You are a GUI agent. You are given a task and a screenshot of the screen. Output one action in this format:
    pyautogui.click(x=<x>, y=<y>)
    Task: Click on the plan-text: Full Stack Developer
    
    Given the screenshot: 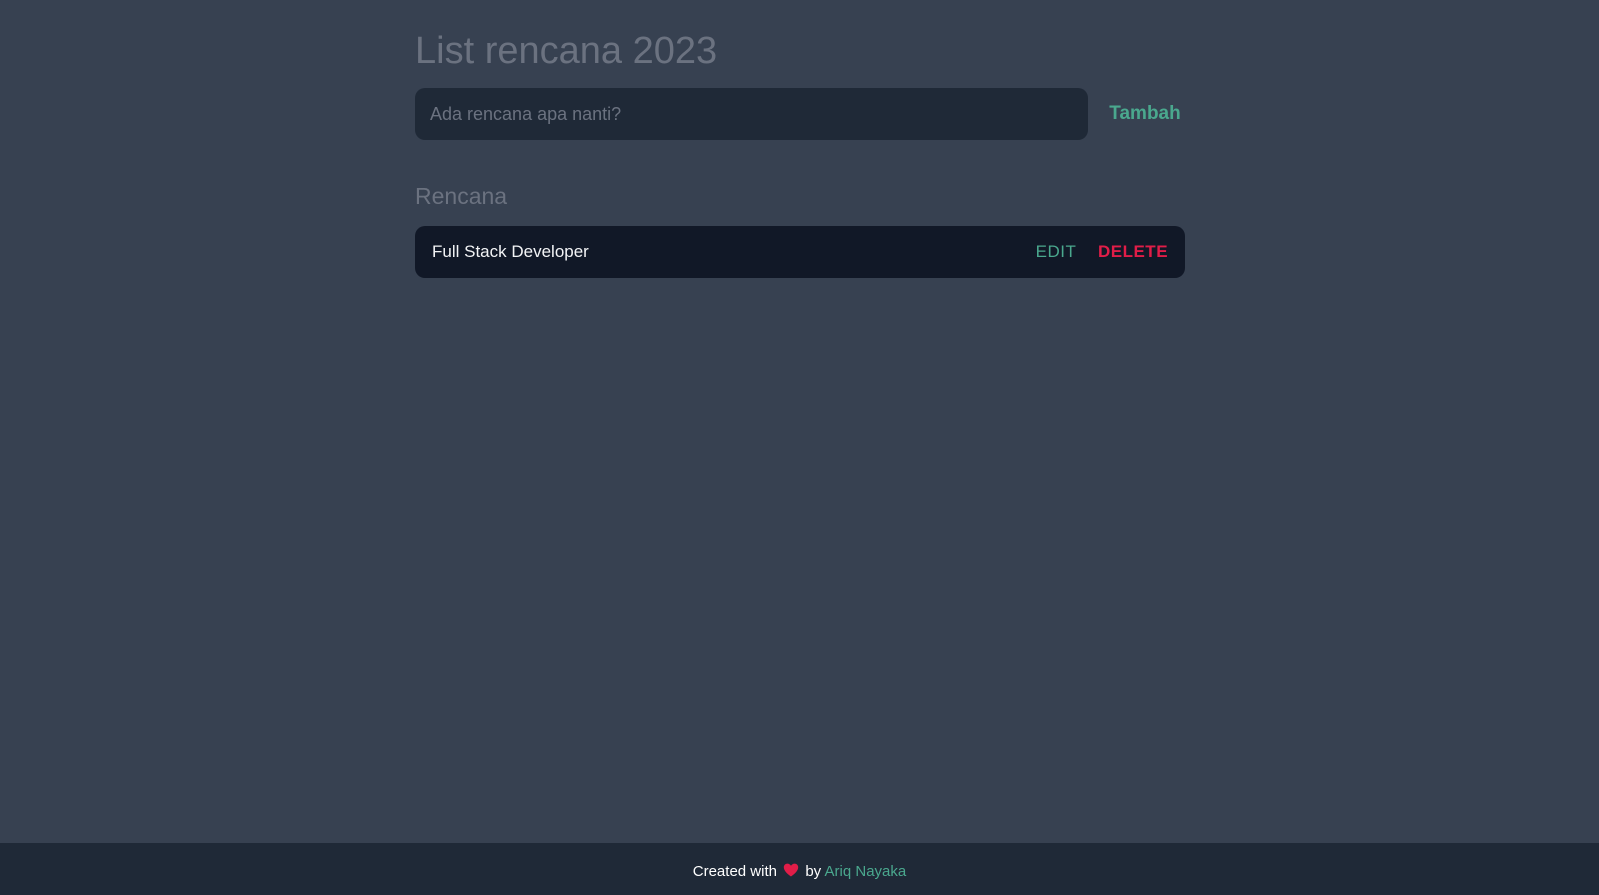 What is the action you would take?
    pyautogui.click(x=510, y=251)
    